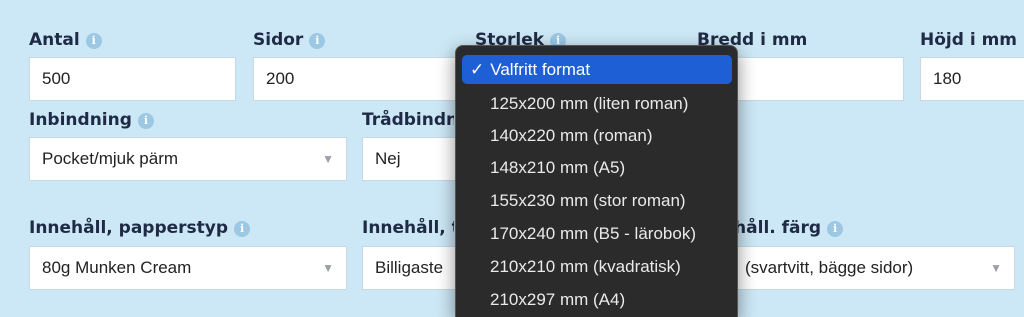 The image size is (1024, 317). Describe the element at coordinates (597, 69) in the screenshot. I see `dropdown-option-selected: ✓ Valfritt format` at that location.